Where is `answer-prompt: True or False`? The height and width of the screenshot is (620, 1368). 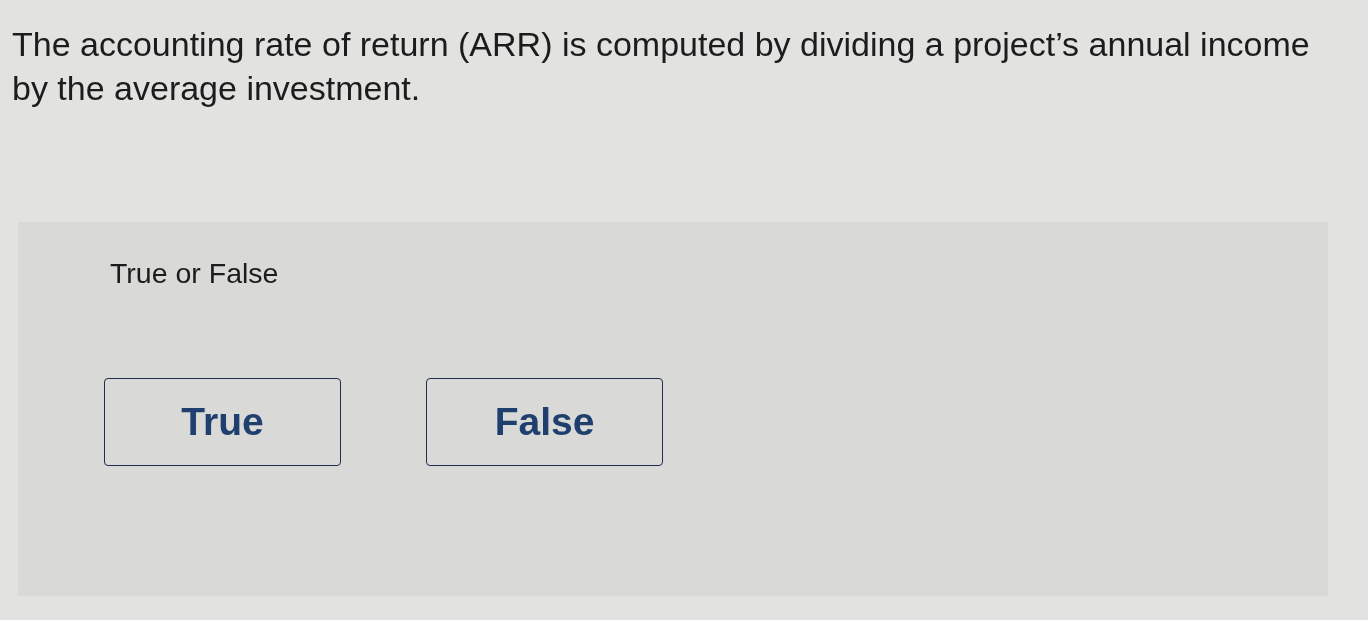
answer-prompt: True or False is located at coordinates (194, 273).